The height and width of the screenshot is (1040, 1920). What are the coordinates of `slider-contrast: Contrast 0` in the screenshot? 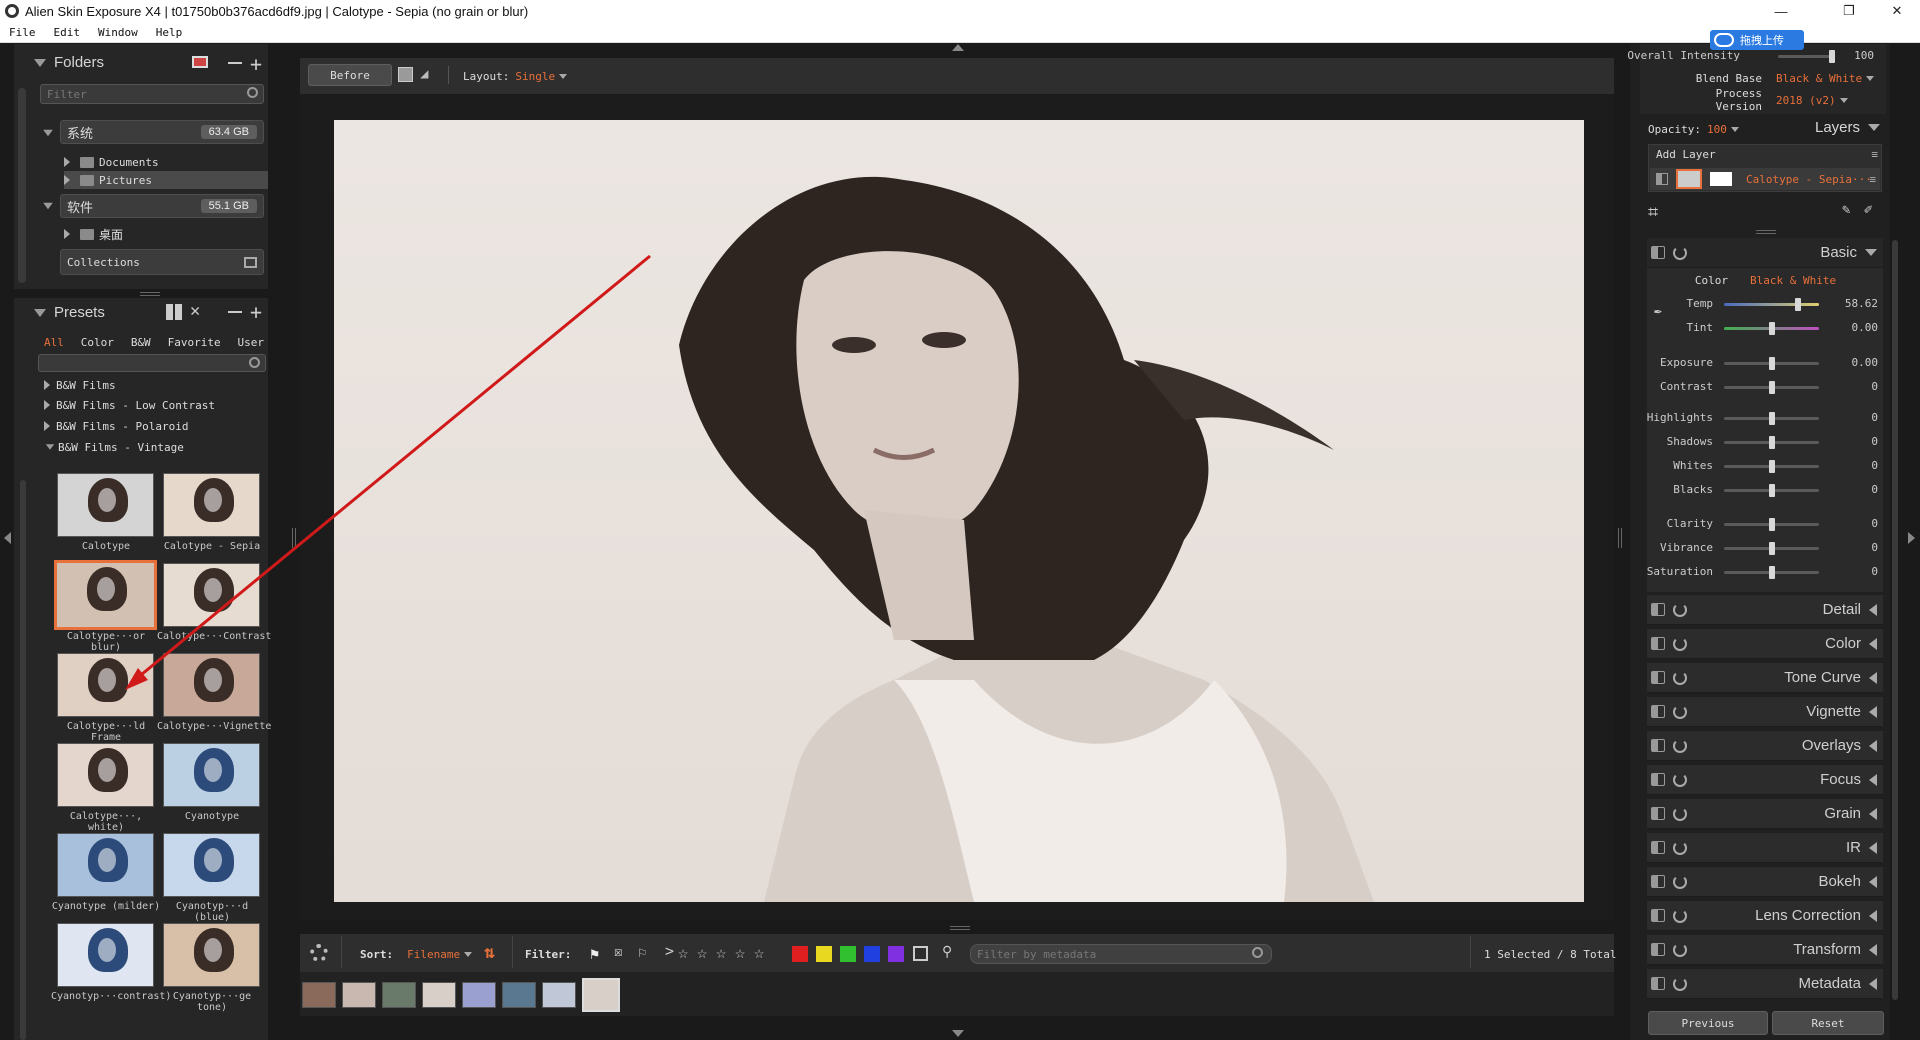 It's located at (1764, 387).